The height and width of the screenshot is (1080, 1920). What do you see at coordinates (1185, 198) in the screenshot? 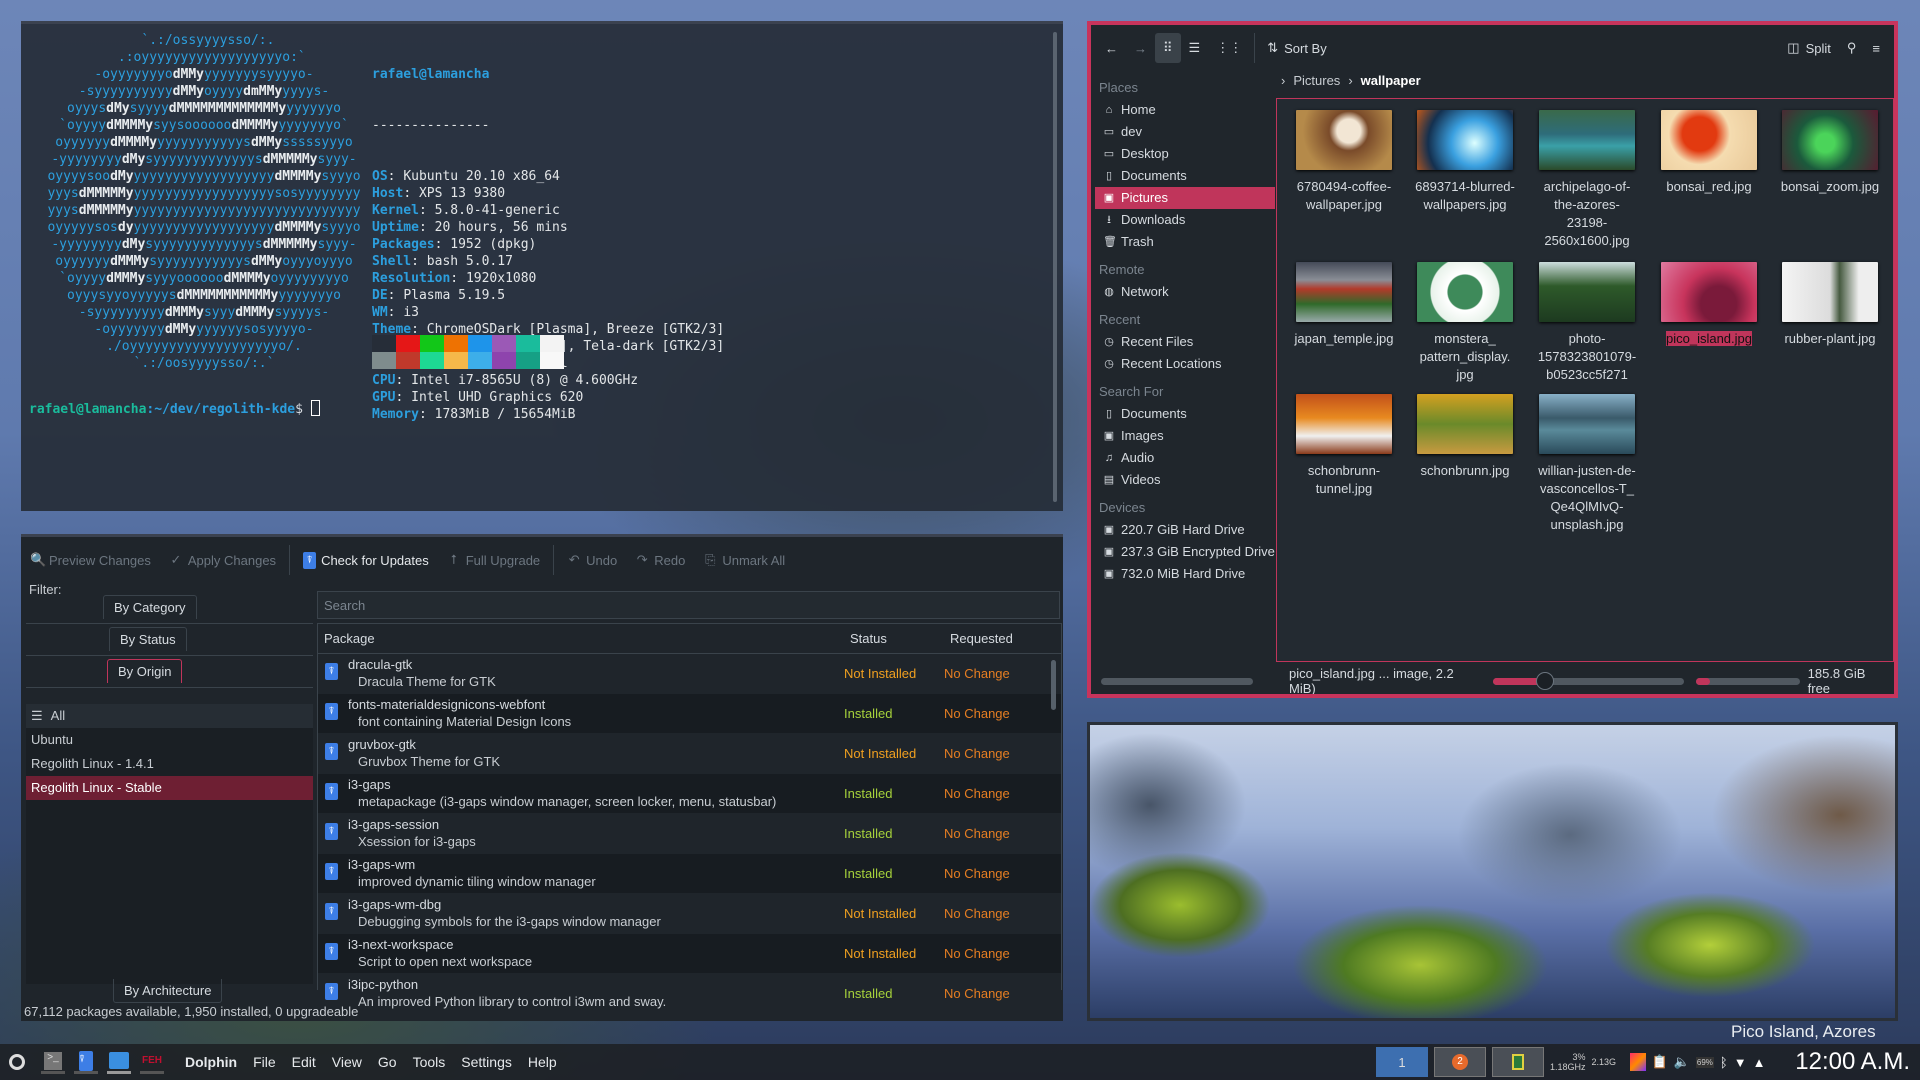
I see `places-item: ▣ Pictures` at bounding box center [1185, 198].